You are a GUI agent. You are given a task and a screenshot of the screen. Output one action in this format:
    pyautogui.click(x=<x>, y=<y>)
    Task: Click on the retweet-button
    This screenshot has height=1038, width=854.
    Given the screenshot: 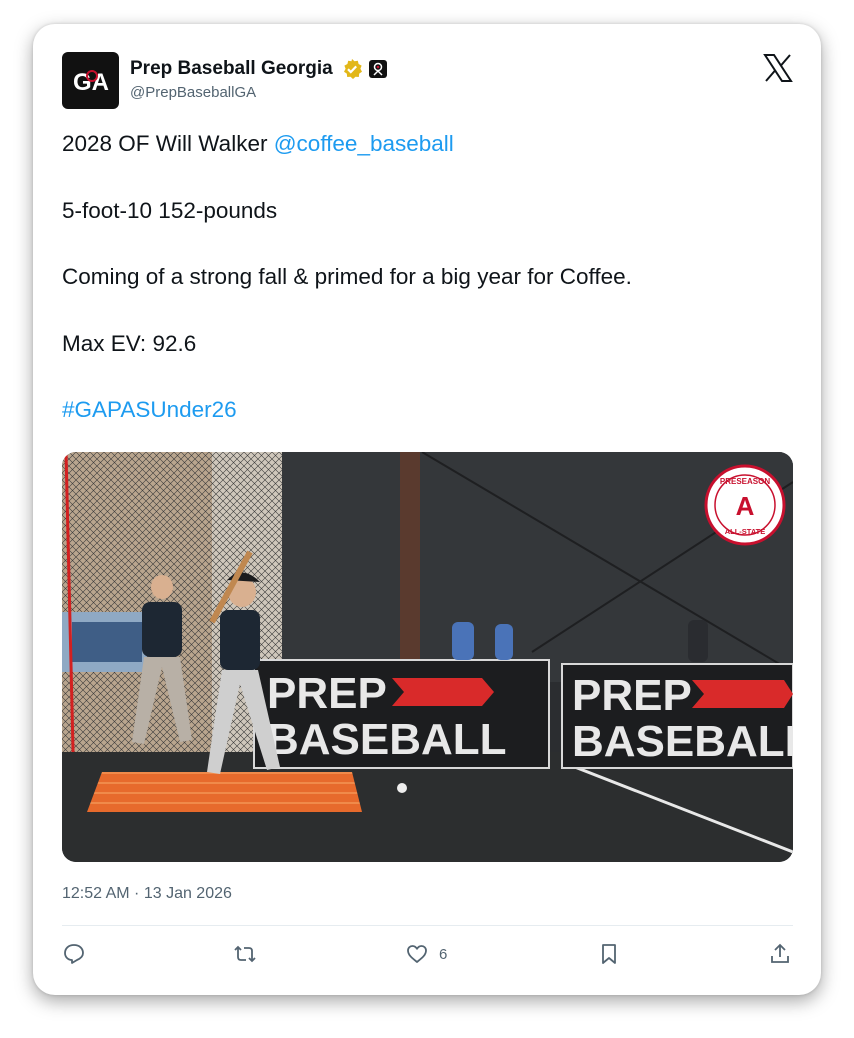 What is the action you would take?
    pyautogui.click(x=245, y=954)
    